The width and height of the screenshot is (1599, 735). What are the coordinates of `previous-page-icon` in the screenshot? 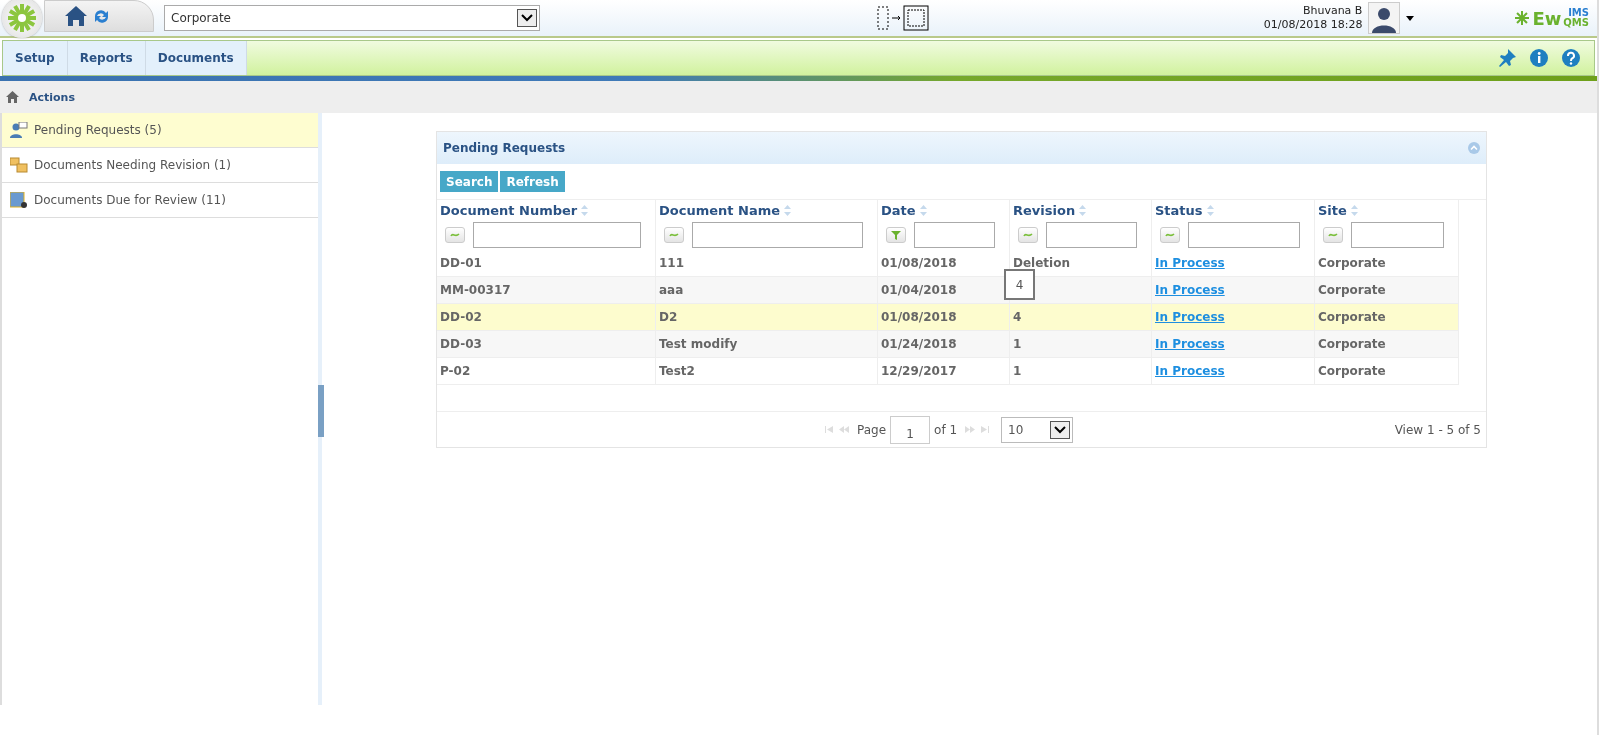 It's located at (844, 429).